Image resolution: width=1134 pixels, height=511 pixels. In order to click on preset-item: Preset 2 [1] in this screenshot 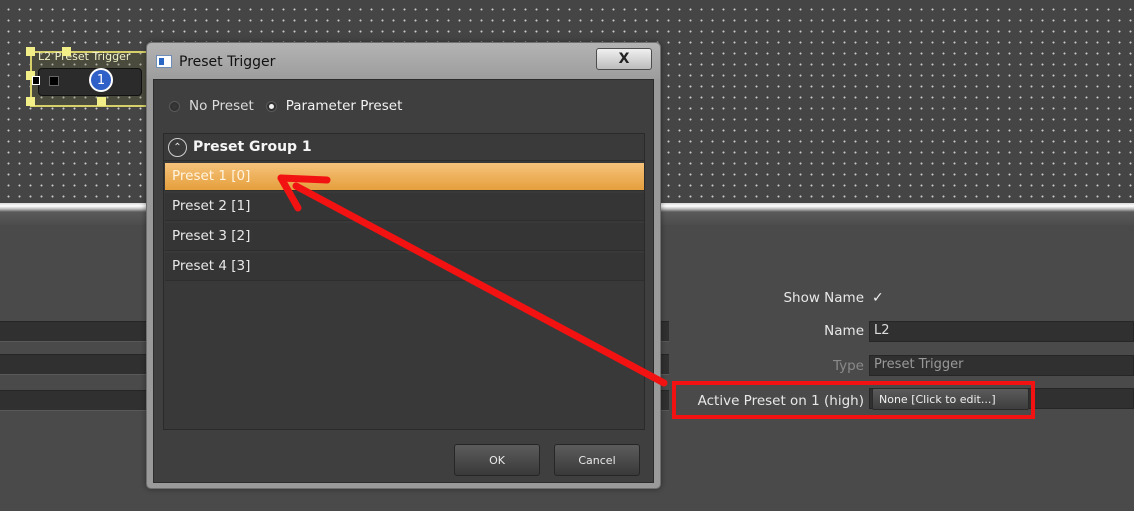, I will do `click(404, 207)`.